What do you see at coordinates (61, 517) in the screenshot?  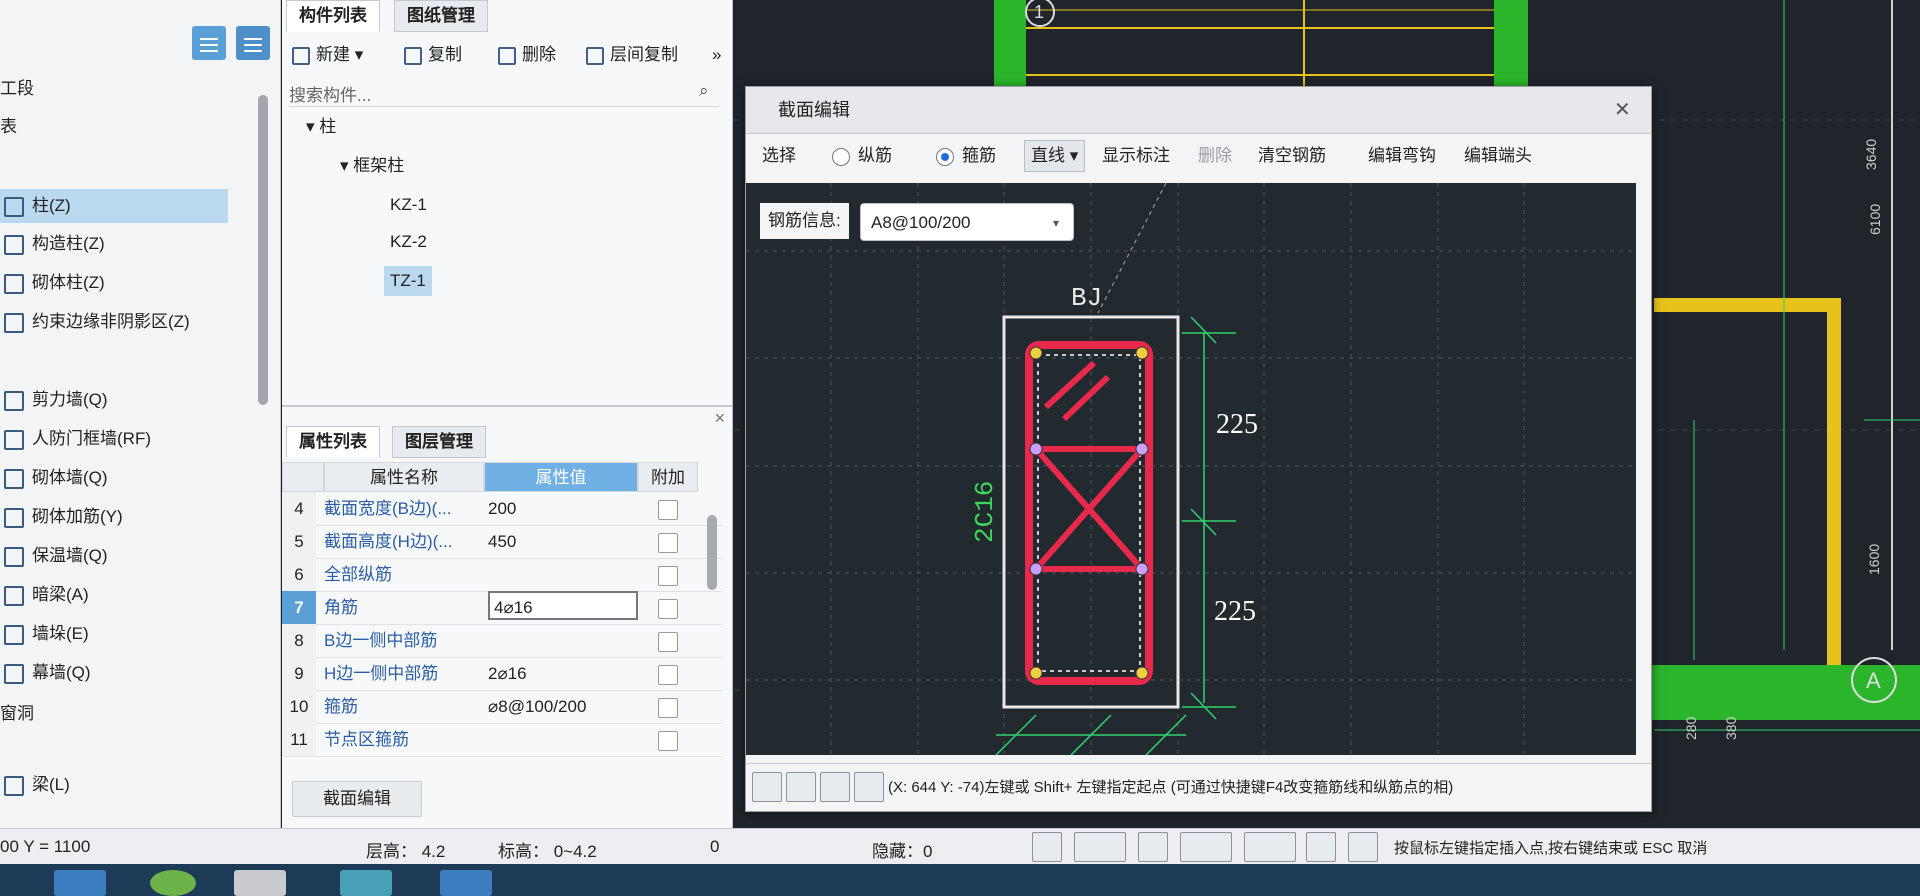 I see `nav-item-masonry-reinforce: 砌体加筋(Y)` at bounding box center [61, 517].